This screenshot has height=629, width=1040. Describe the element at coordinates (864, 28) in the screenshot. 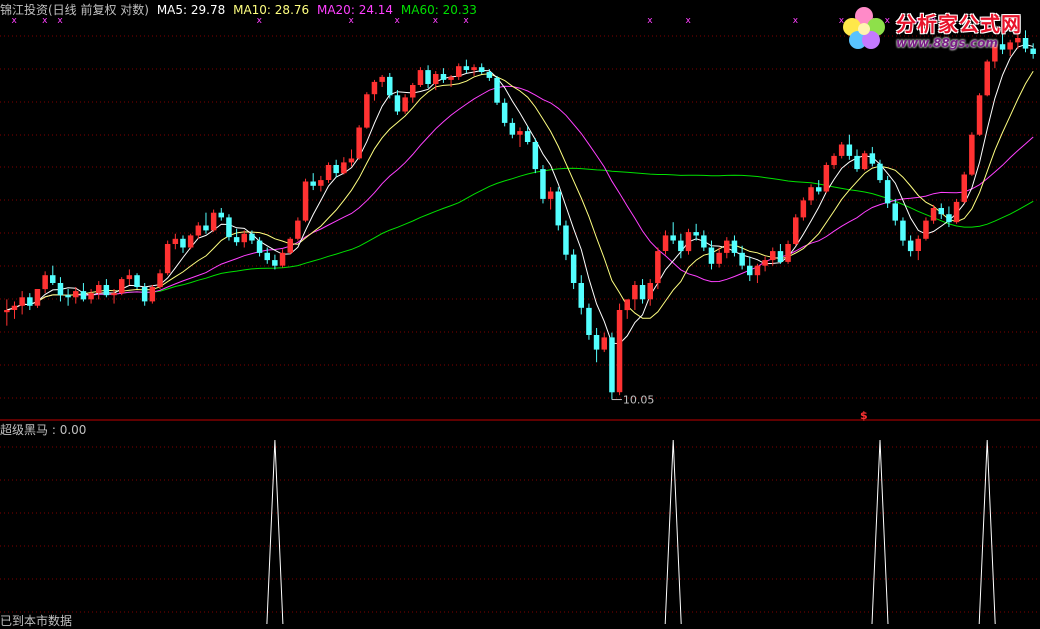

I see `flower-logo-icon` at that location.